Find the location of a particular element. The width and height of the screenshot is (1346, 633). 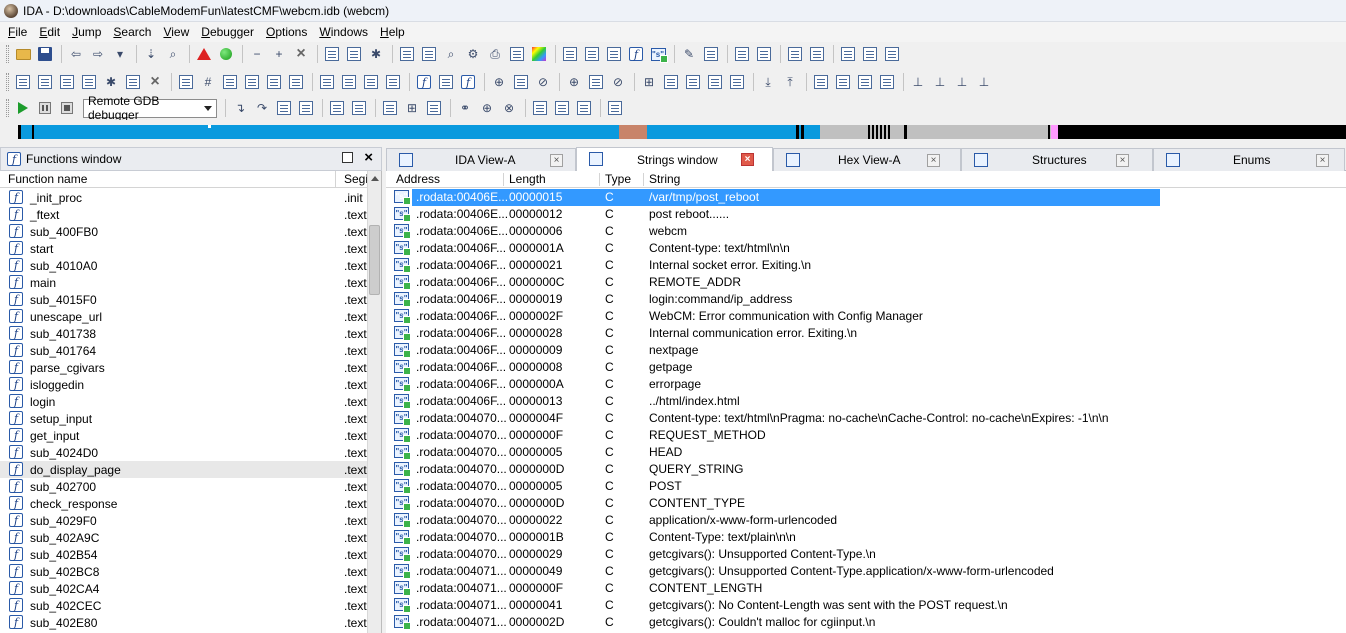

exports-button is located at coordinates (614, 54).